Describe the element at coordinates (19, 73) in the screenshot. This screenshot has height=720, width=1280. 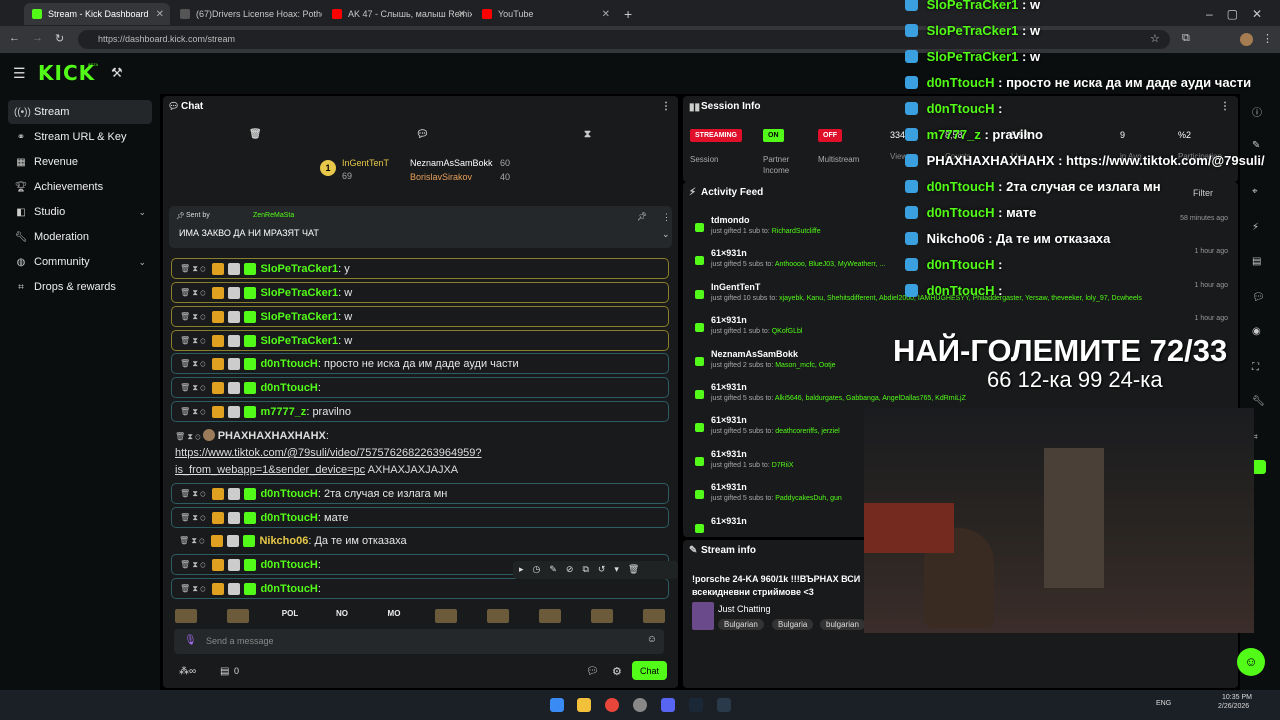
I see `hamburger-menu-icon: ☰` at that location.